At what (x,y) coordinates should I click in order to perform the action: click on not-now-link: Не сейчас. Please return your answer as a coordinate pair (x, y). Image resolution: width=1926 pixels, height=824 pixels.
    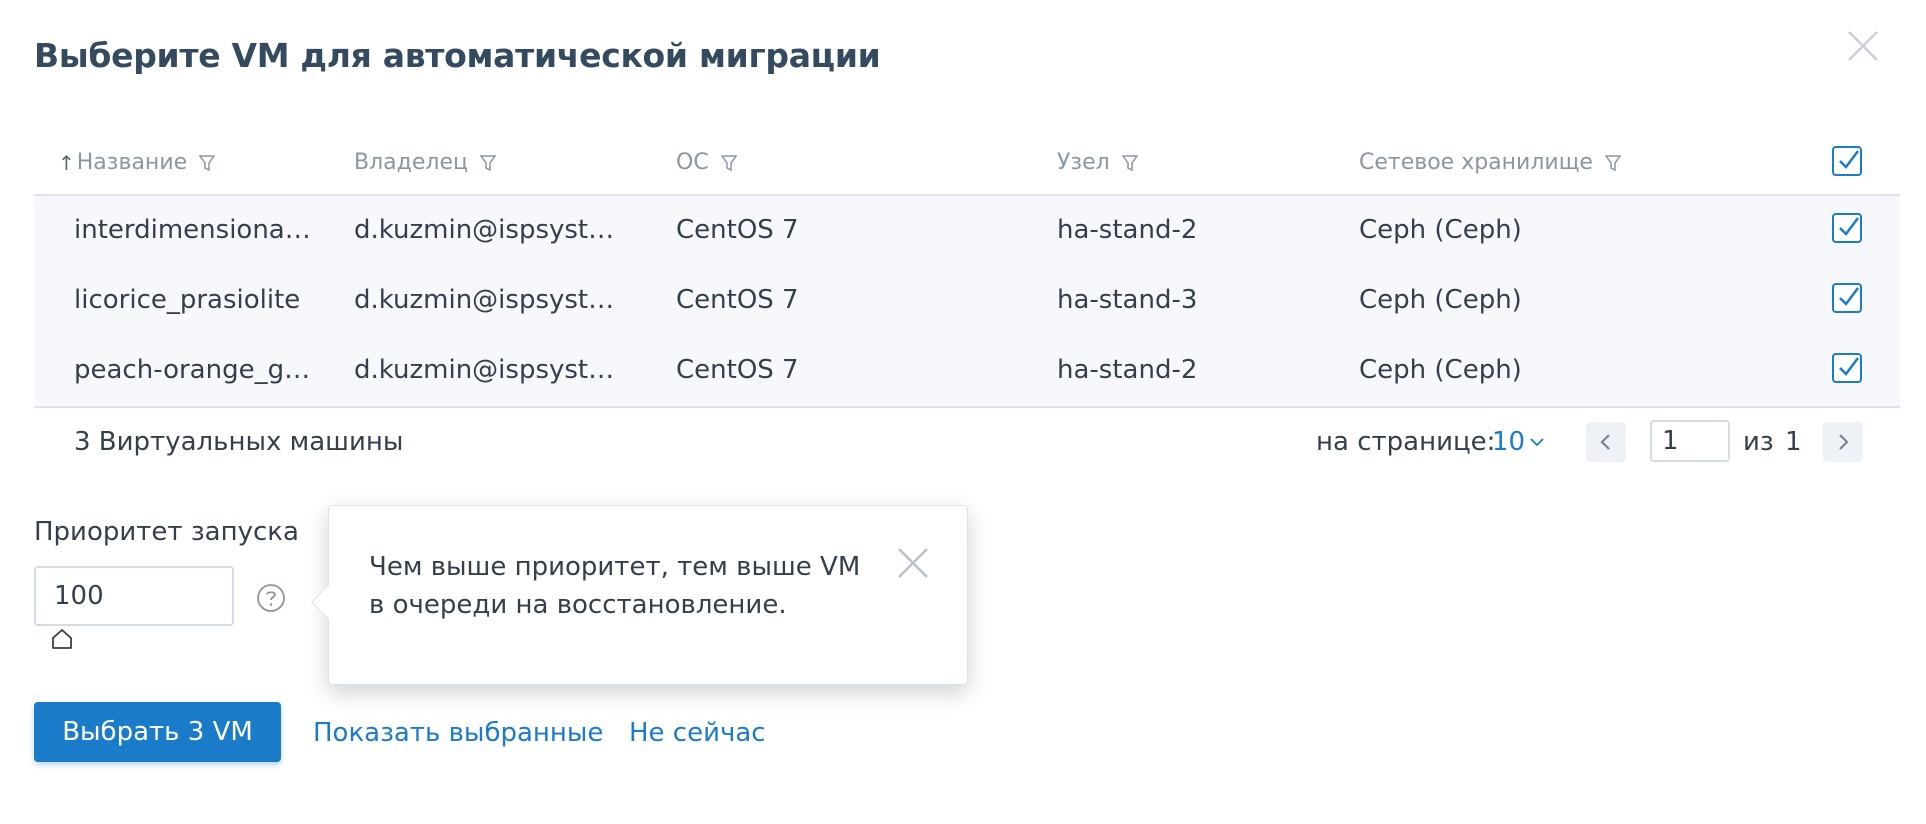
    Looking at the image, I should click on (697, 733).